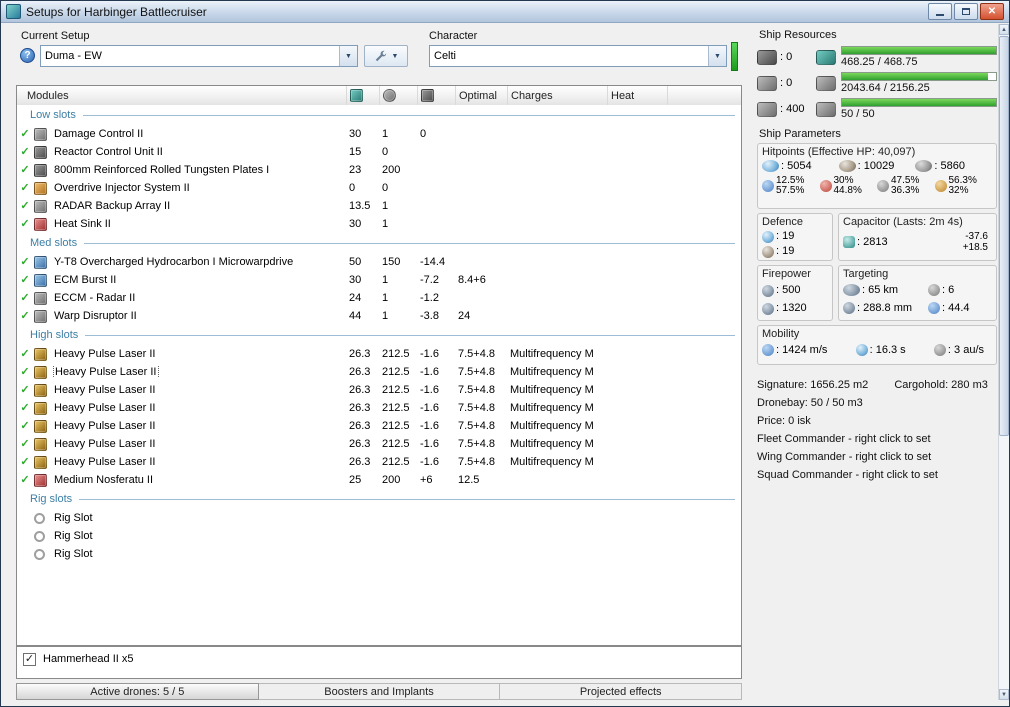 The height and width of the screenshot is (707, 1010). What do you see at coordinates (879, 62) in the screenshot?
I see `cpu-usage-text: 468.25 / 468.75` at bounding box center [879, 62].